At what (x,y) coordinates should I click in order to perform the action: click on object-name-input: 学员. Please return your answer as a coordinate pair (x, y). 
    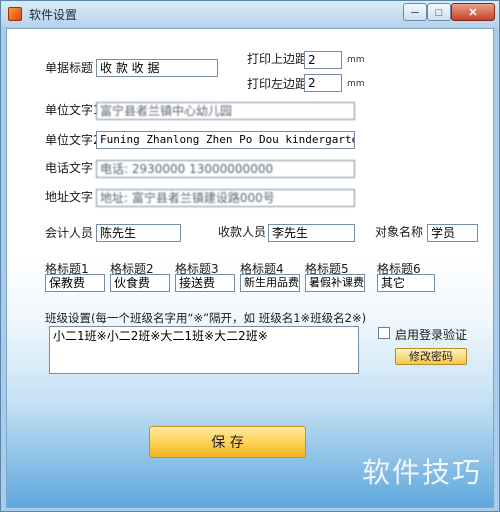
    Looking at the image, I should click on (452, 233).